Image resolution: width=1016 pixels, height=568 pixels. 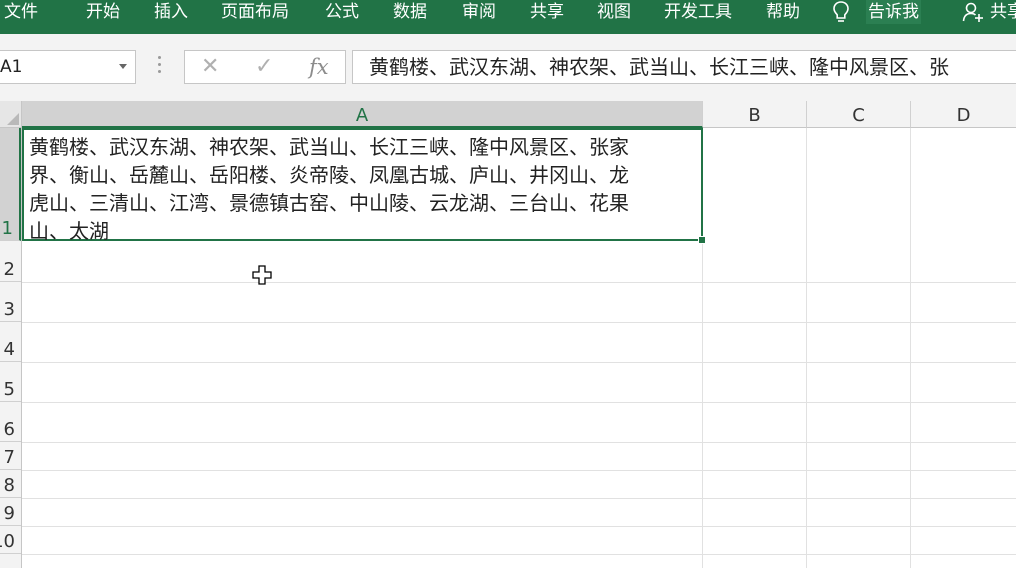 What do you see at coordinates (11, 67) in the screenshot?
I see `name-box-value: A1` at bounding box center [11, 67].